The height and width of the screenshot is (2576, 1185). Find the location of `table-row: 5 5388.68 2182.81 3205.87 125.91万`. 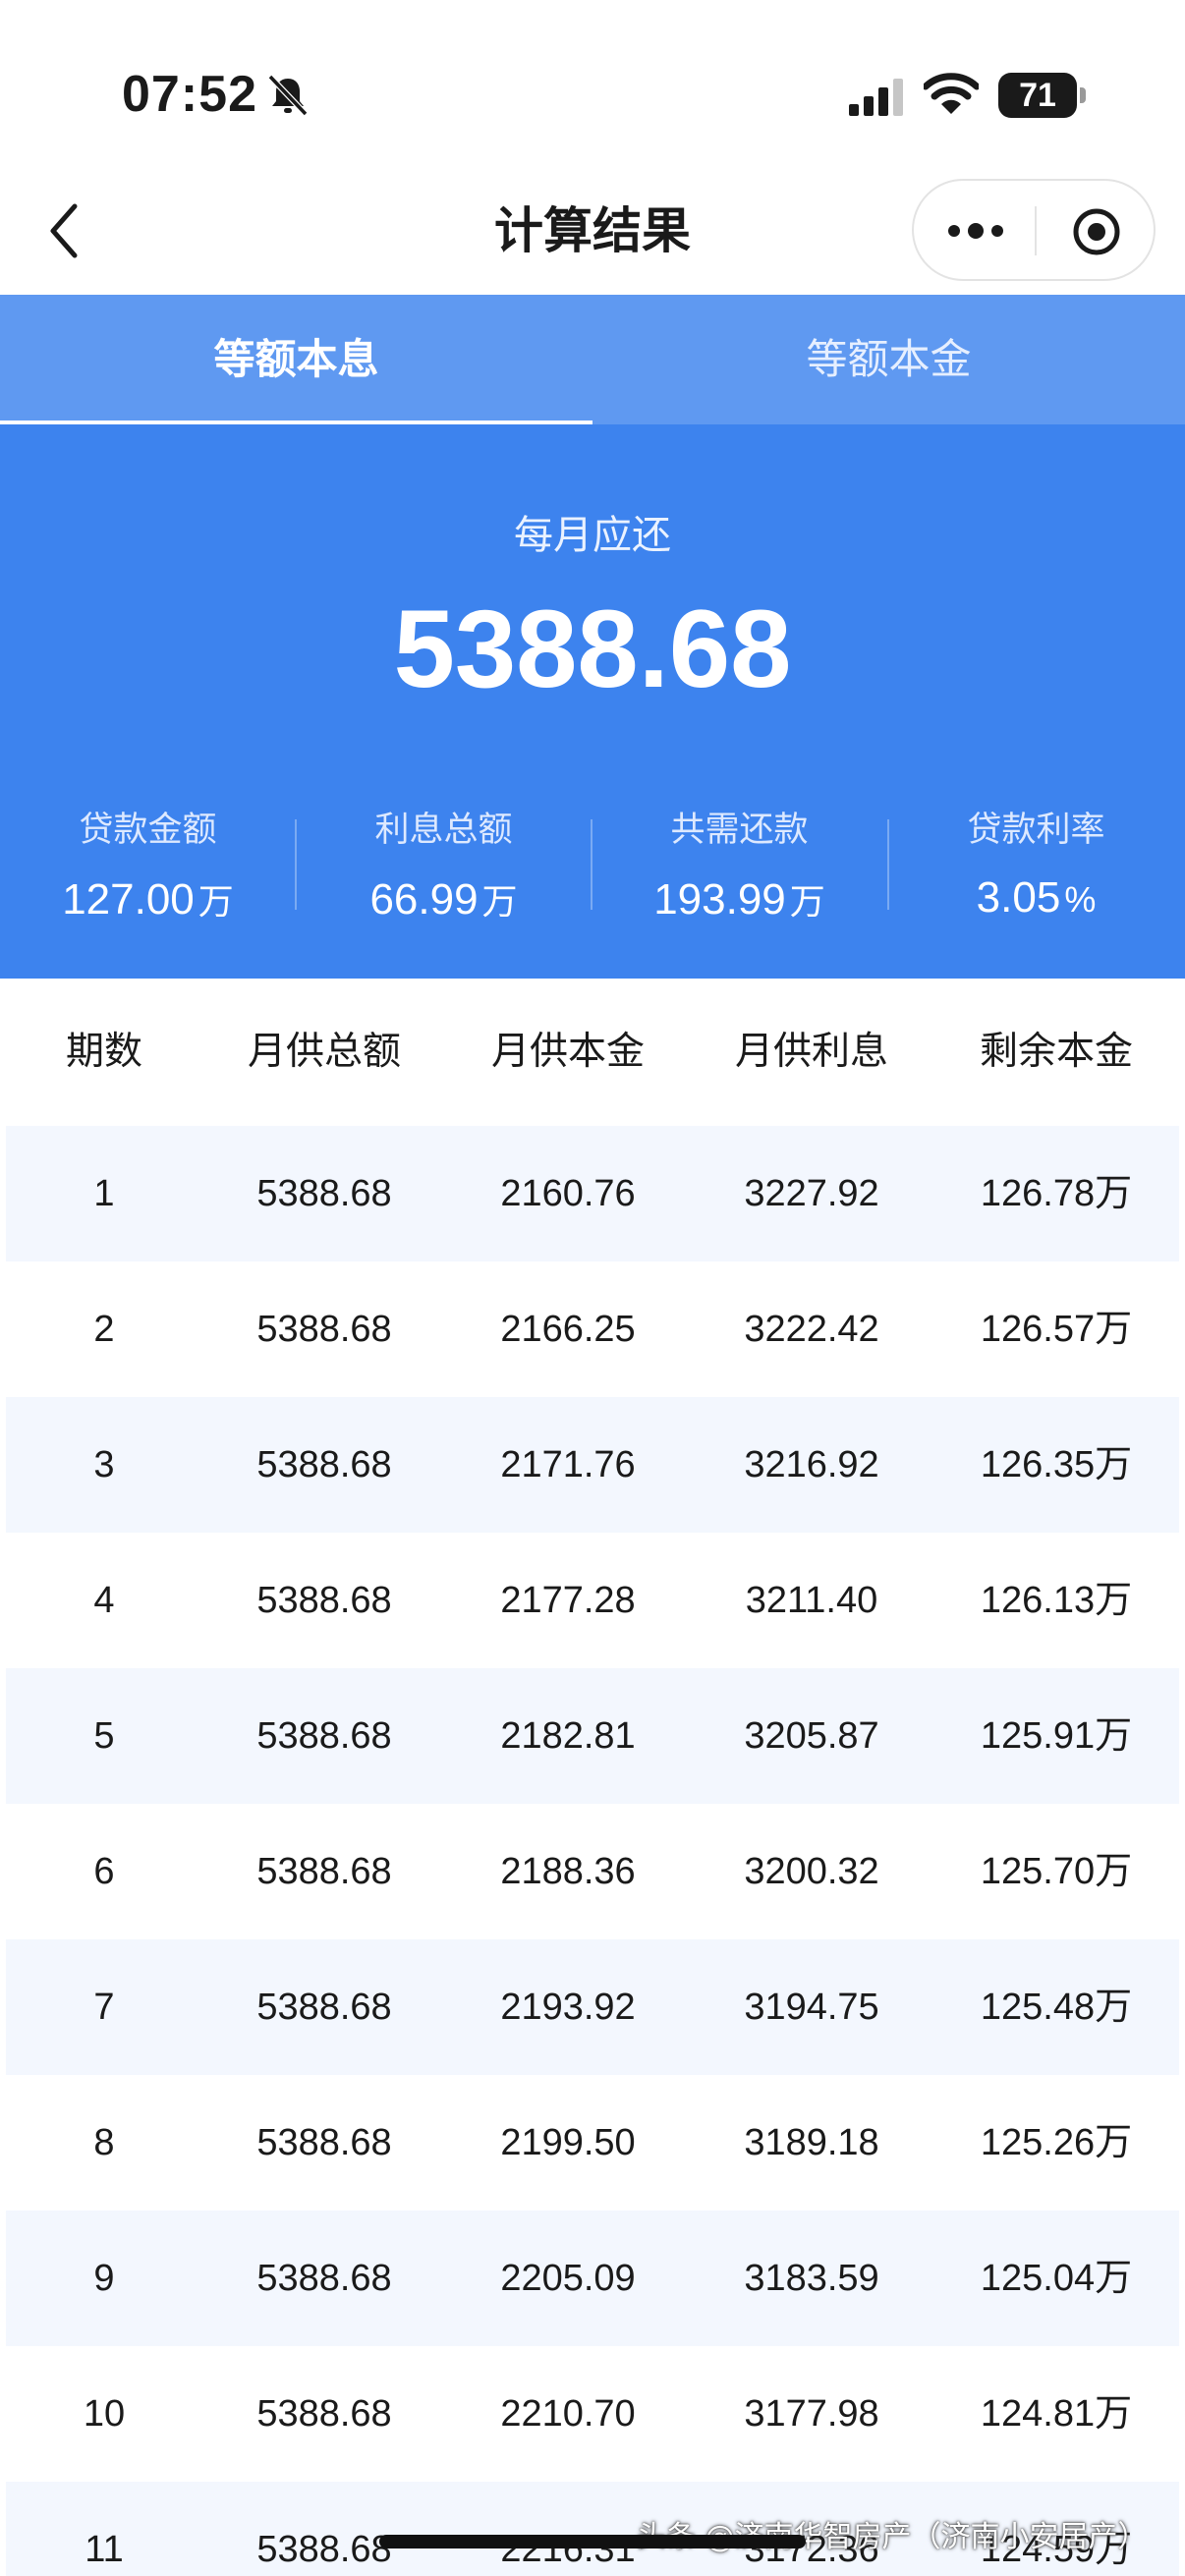

table-row: 5 5388.68 2182.81 3205.87 125.91万 is located at coordinates (592, 1736).